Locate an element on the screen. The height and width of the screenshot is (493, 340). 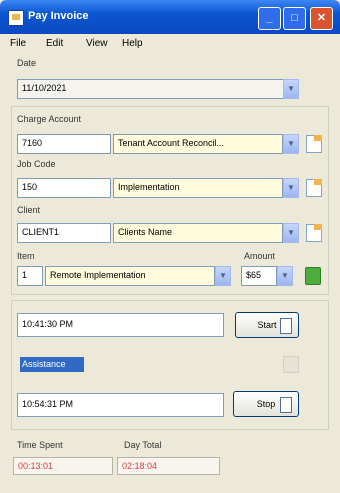
client-dropdown-button: ▼ is located at coordinates (291, 233).